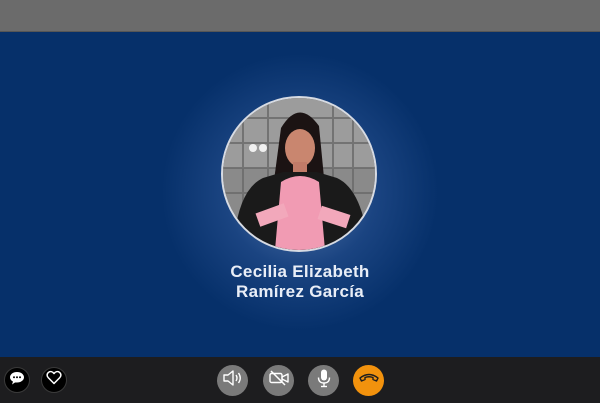 The width and height of the screenshot is (600, 403). I want to click on microphone-icon, so click(324, 380).